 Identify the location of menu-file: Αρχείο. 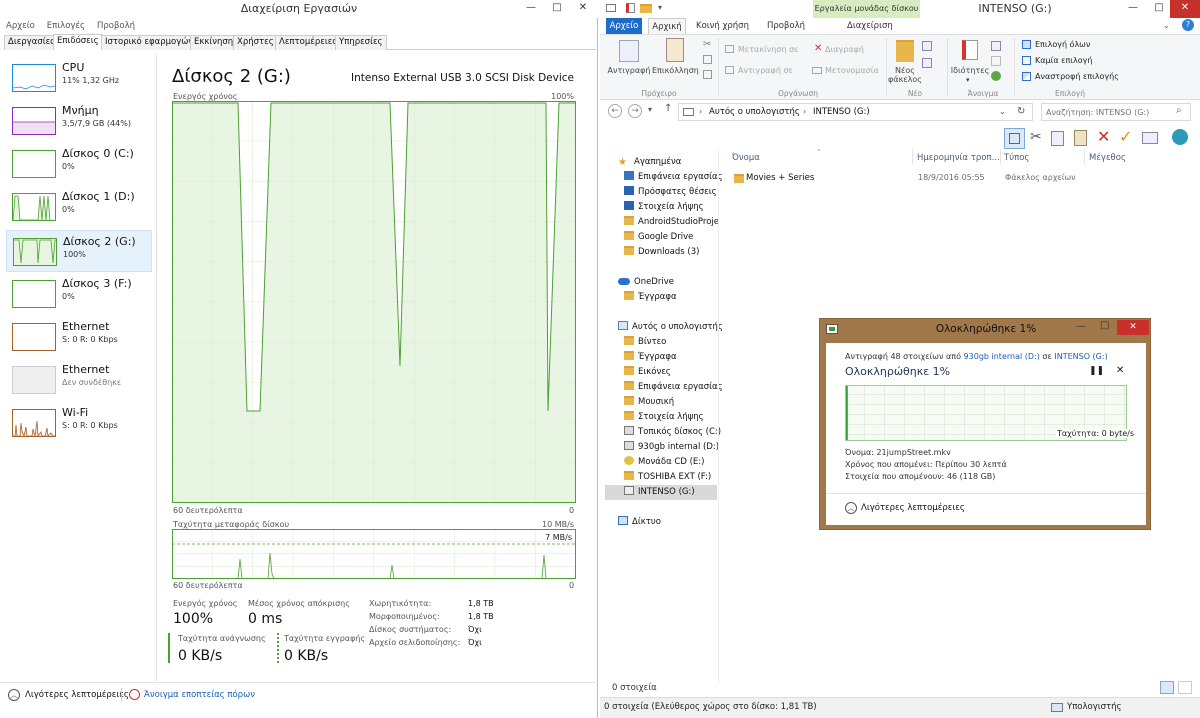
(20, 26).